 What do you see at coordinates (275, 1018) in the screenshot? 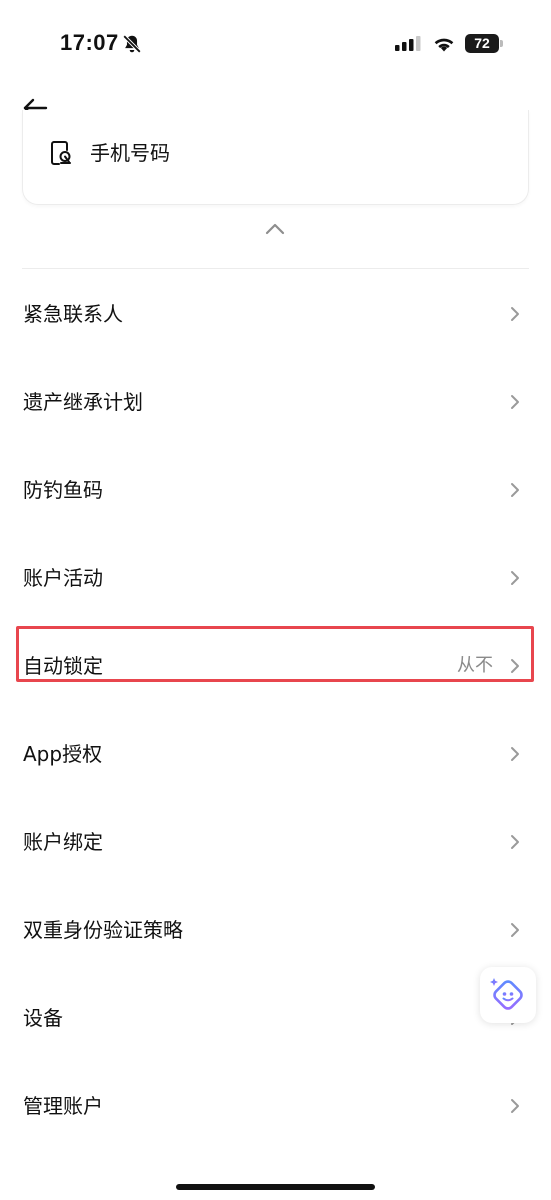
I see `menu-item: 设备` at bounding box center [275, 1018].